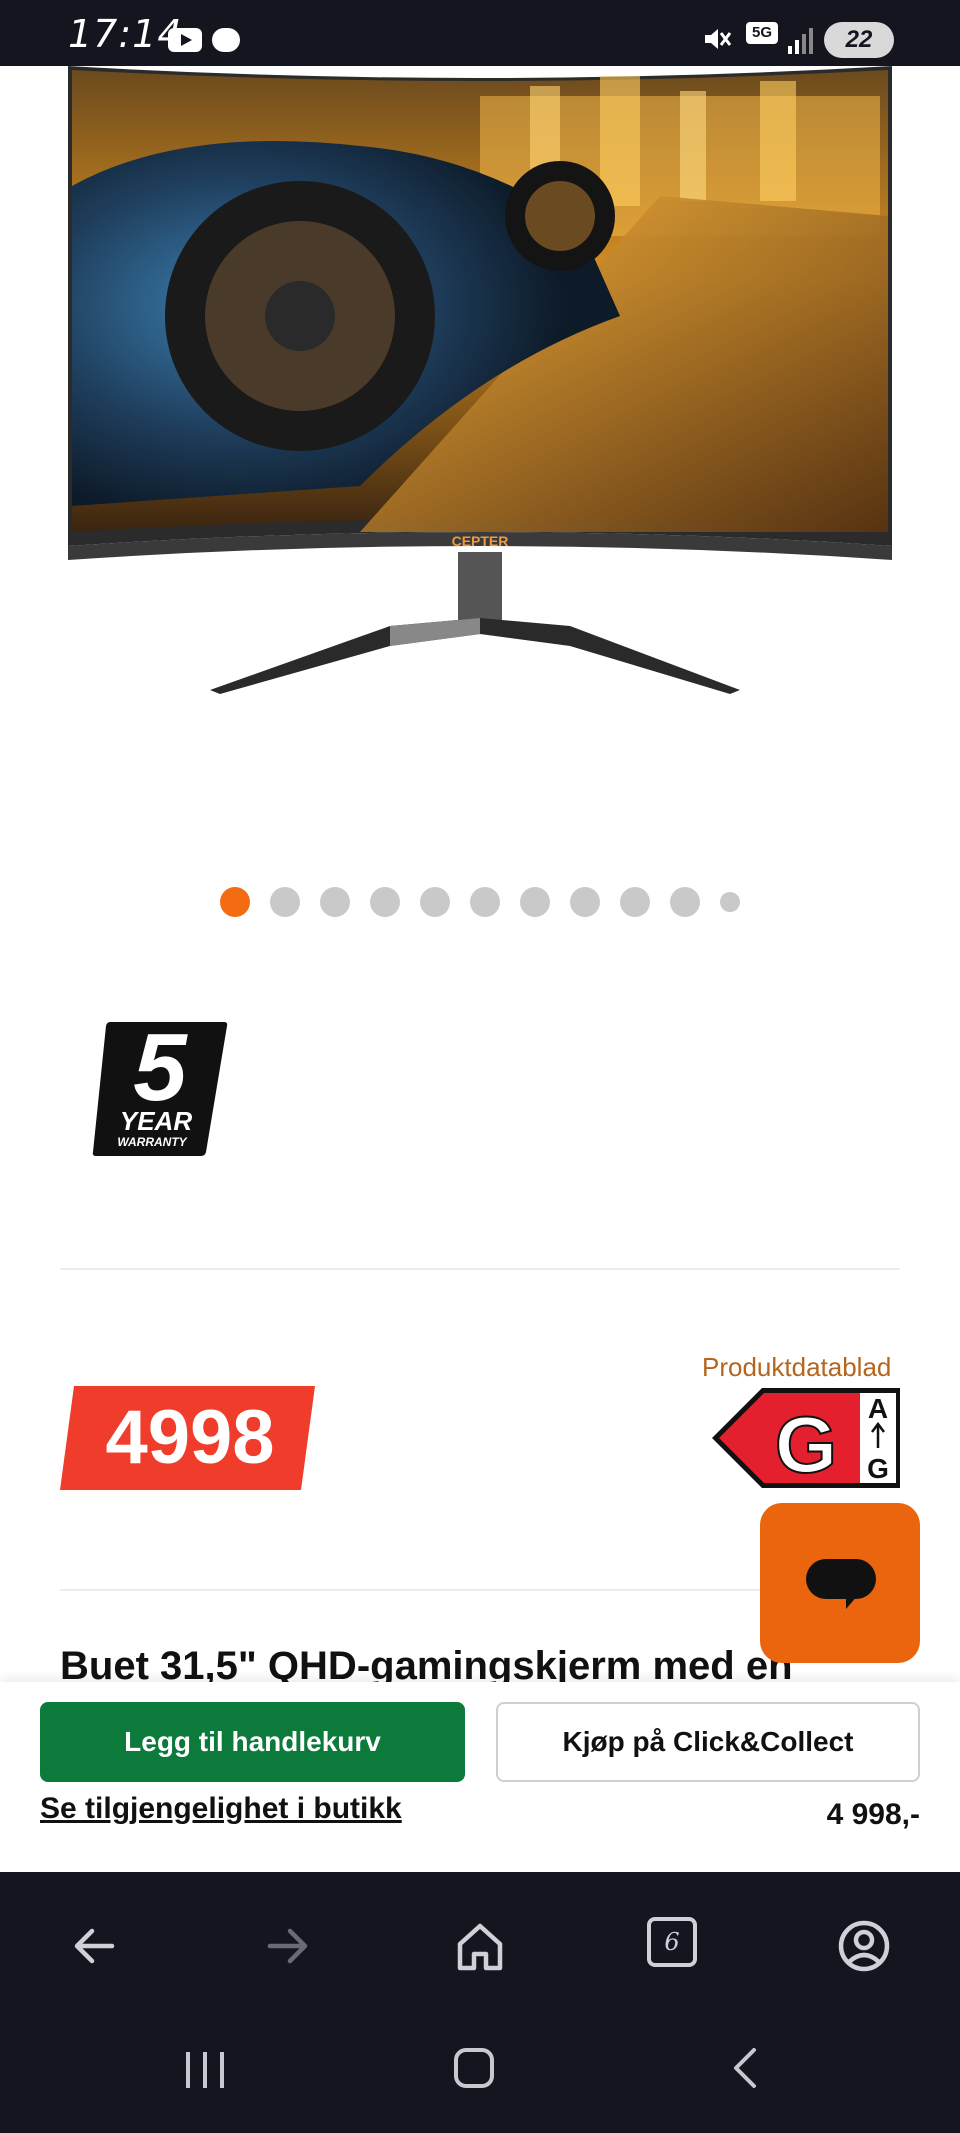 Image resolution: width=960 pixels, height=2133 pixels. I want to click on forward-arrow-icon, so click(288, 1946).